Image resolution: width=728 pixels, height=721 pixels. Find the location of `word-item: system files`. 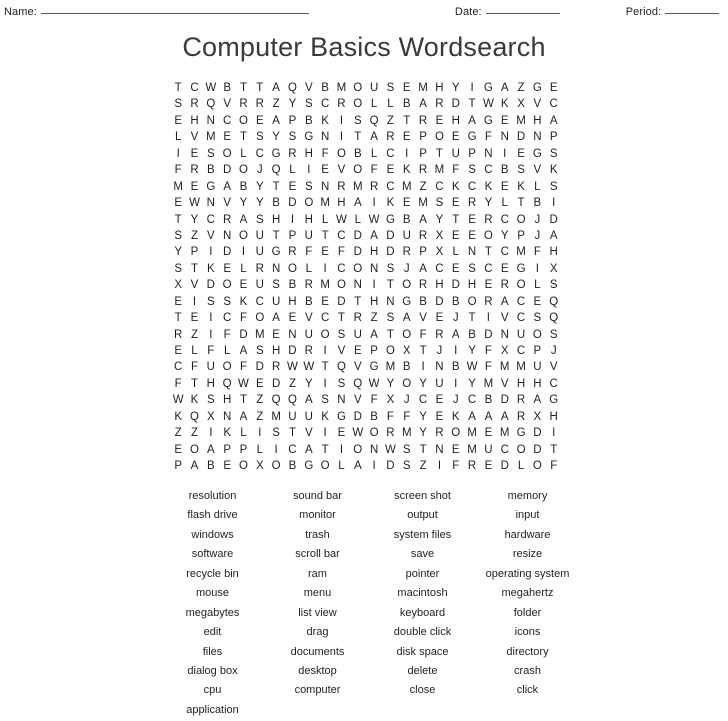

word-item: system files is located at coordinates (422, 535).